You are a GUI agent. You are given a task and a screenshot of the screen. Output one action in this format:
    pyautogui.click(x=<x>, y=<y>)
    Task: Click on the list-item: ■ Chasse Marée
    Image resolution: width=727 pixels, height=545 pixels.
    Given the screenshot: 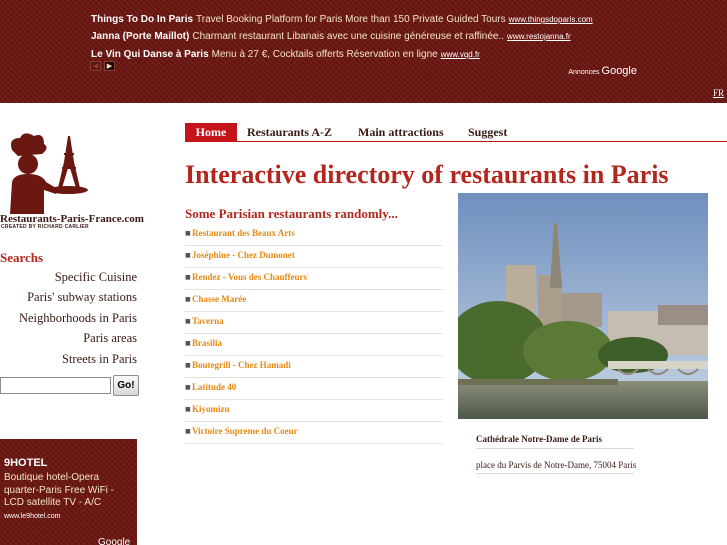 What is the action you would take?
    pyautogui.click(x=314, y=301)
    